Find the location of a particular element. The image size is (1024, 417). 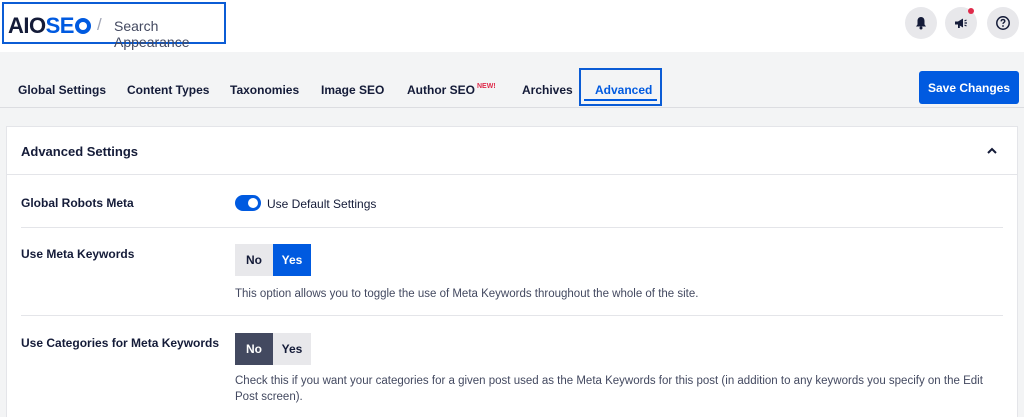

active-tab-underline is located at coordinates (620, 100).